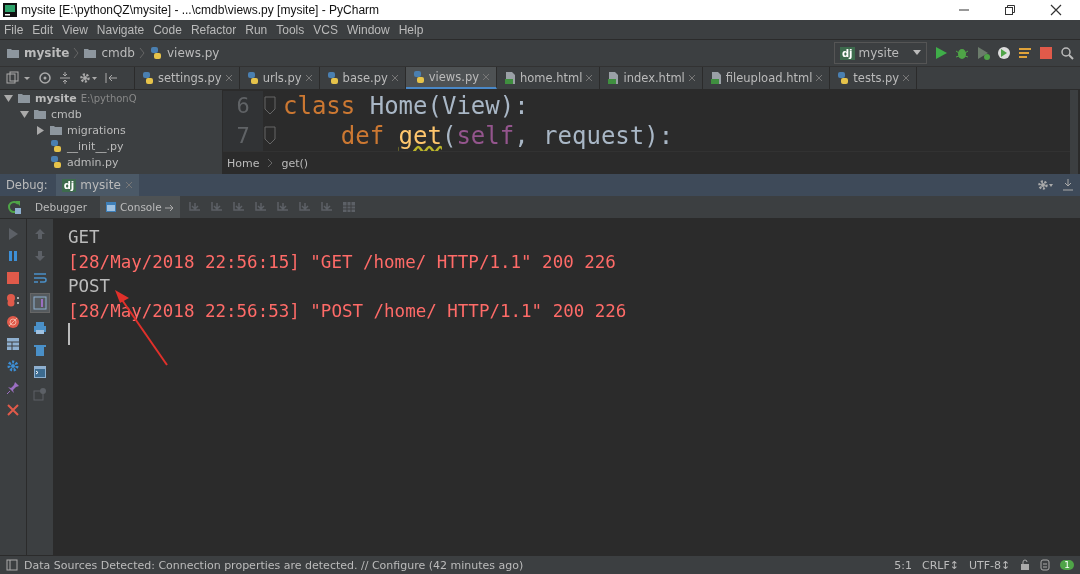 The width and height of the screenshot is (1080, 574). Describe the element at coordinates (187, 78) in the screenshot. I see `editor-tab: settings.py` at that location.